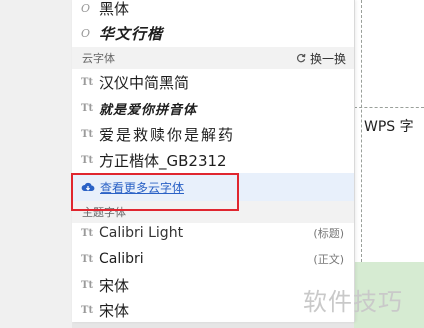  Describe the element at coordinates (328, 233) in the screenshot. I see `font-role-tag: (标题)` at that location.